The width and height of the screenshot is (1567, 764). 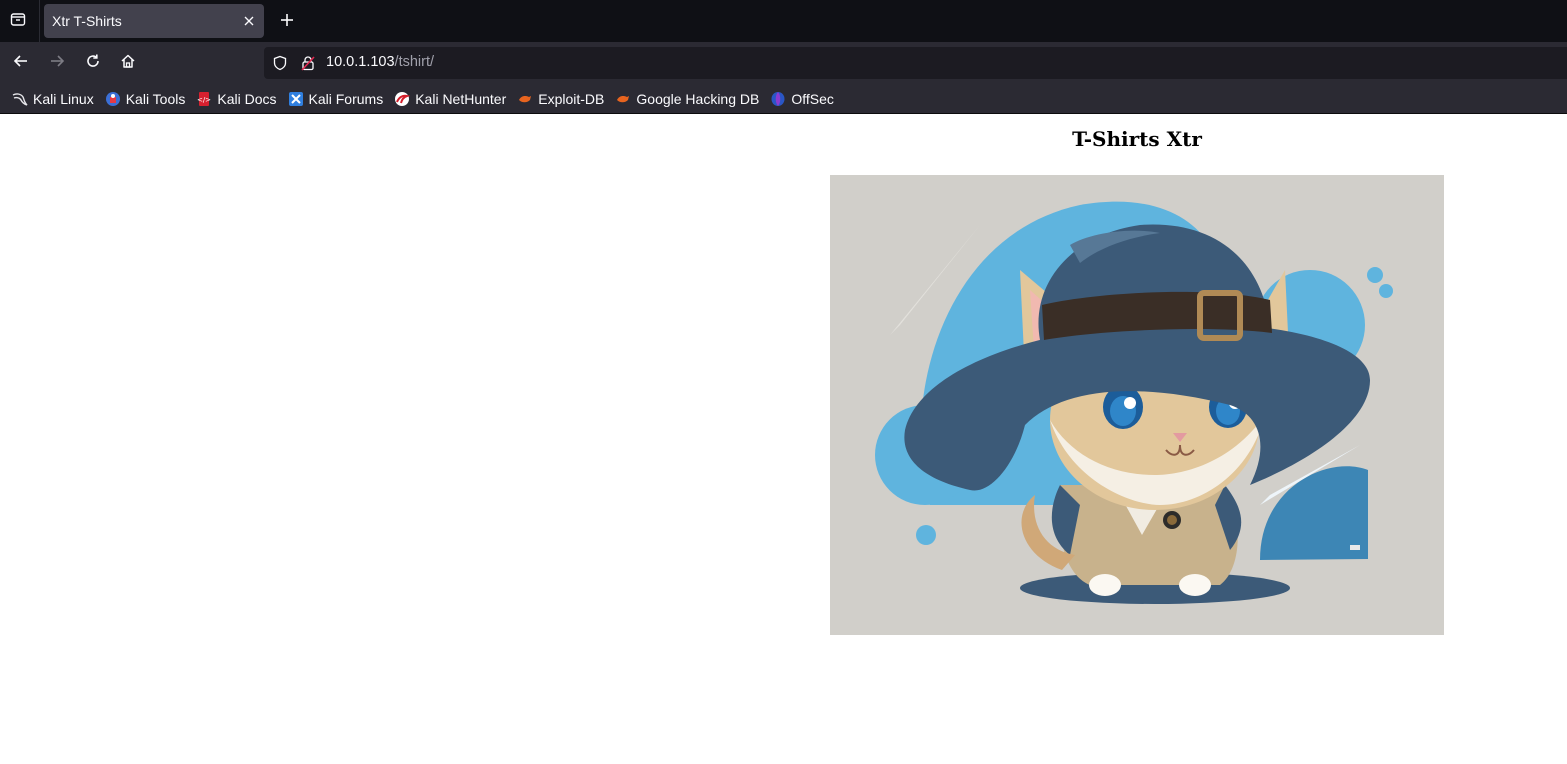 What do you see at coordinates (623, 99) in the screenshot?
I see `ghdb-icon` at bounding box center [623, 99].